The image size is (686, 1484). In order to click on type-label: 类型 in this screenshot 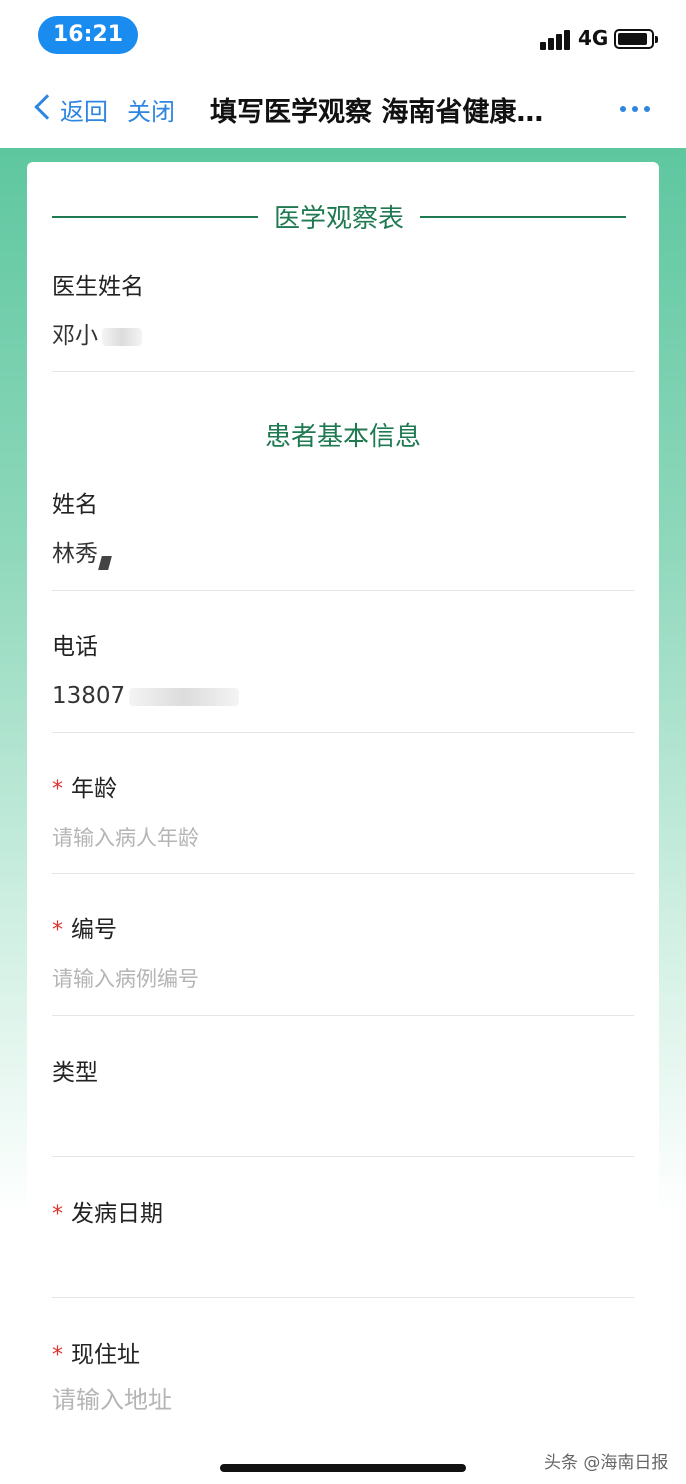, I will do `click(75, 1073)`.